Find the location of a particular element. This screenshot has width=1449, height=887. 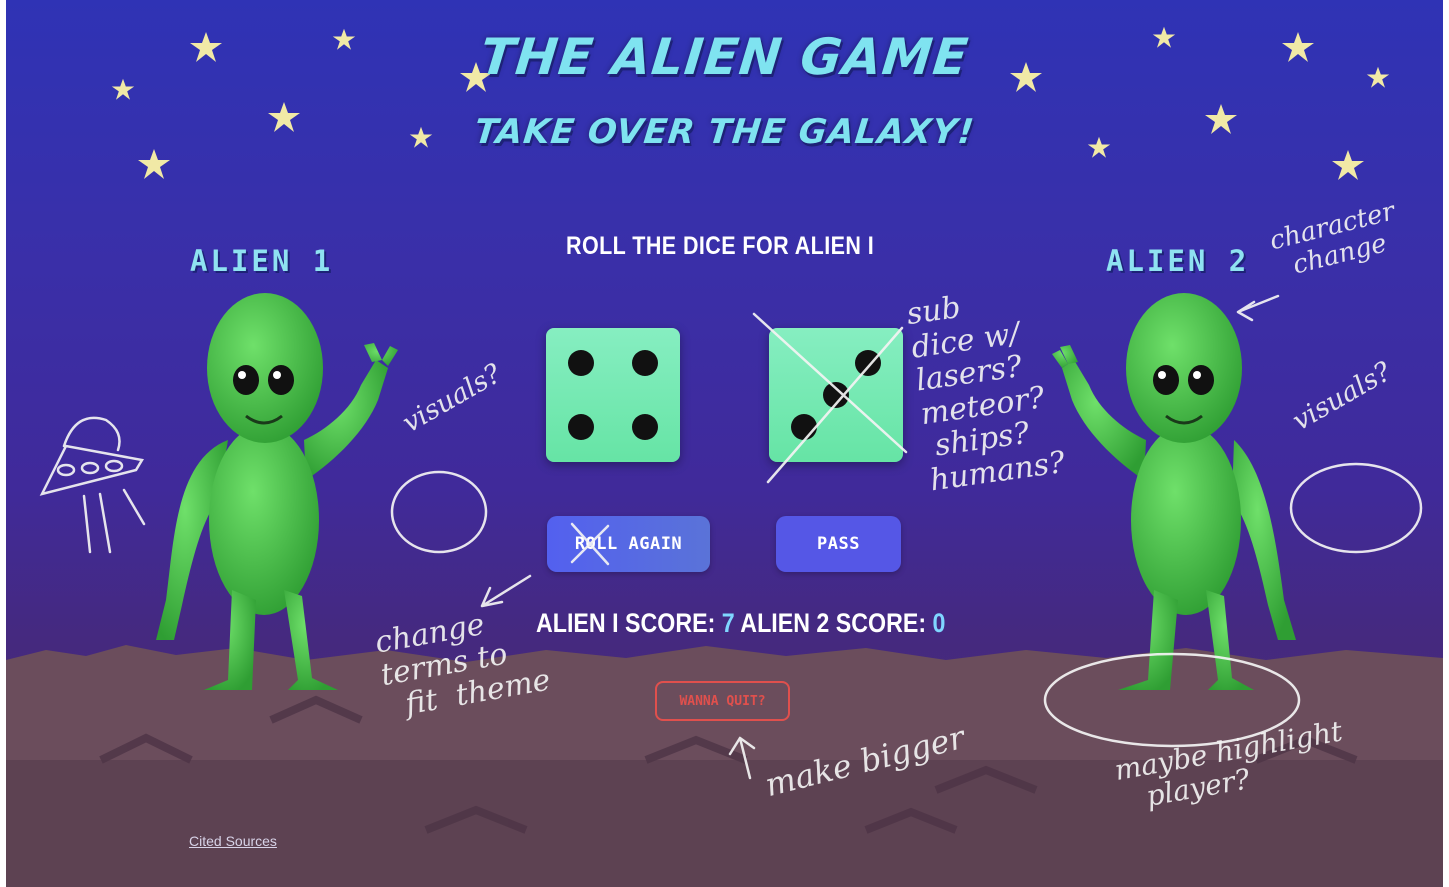

alien-2-score-label: ALIEN 2 SCORE: is located at coordinates (833, 623).